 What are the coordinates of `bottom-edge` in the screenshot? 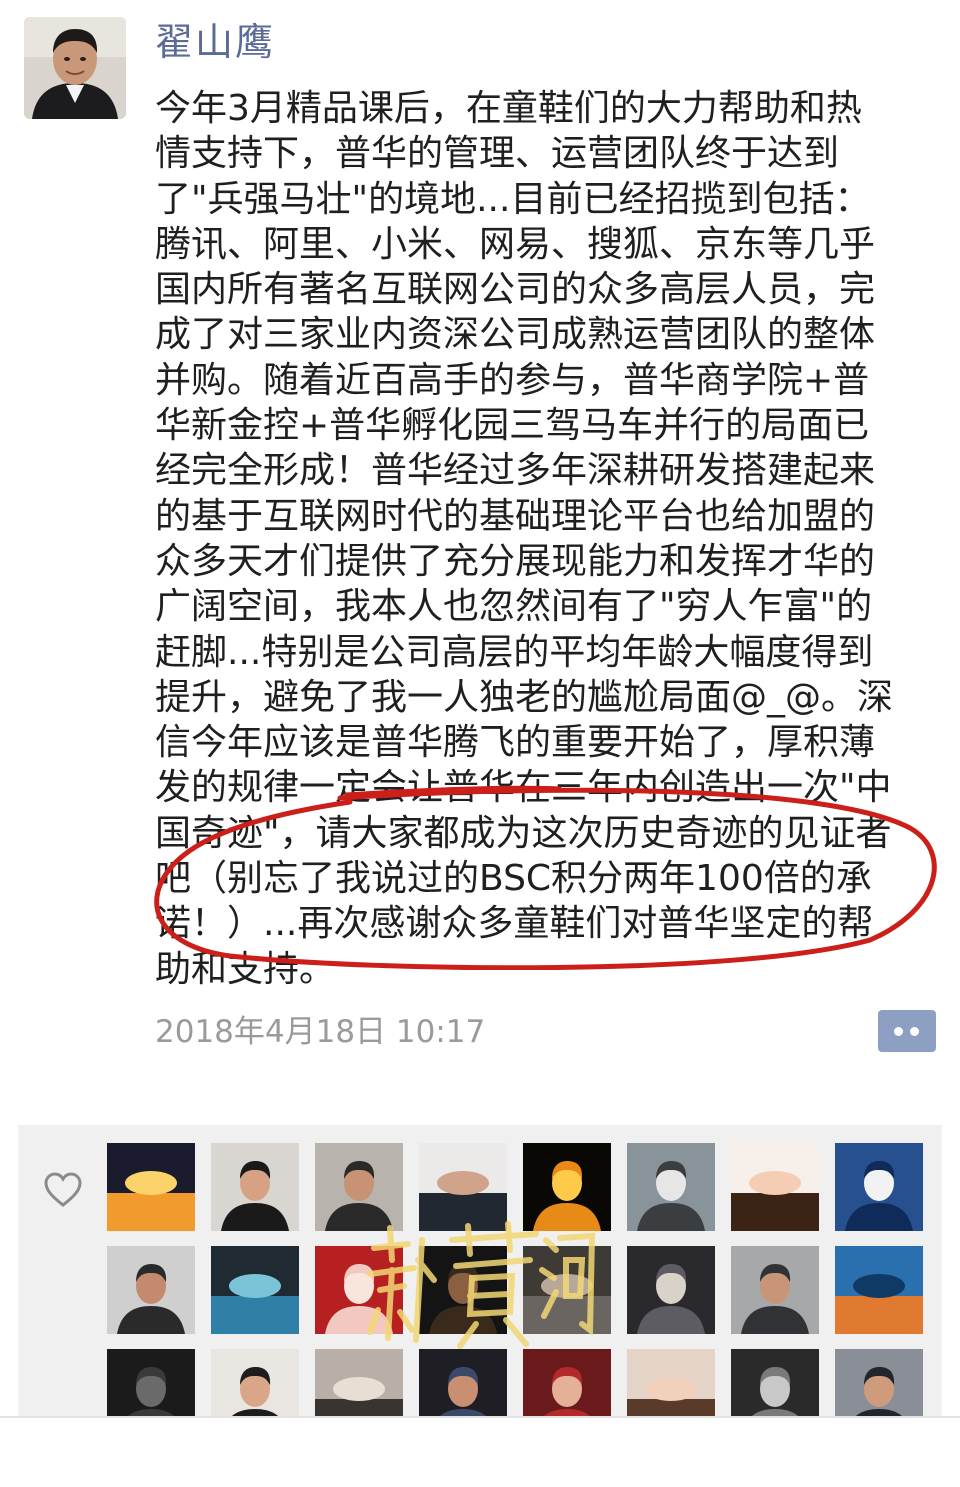 It's located at (480, 1451).